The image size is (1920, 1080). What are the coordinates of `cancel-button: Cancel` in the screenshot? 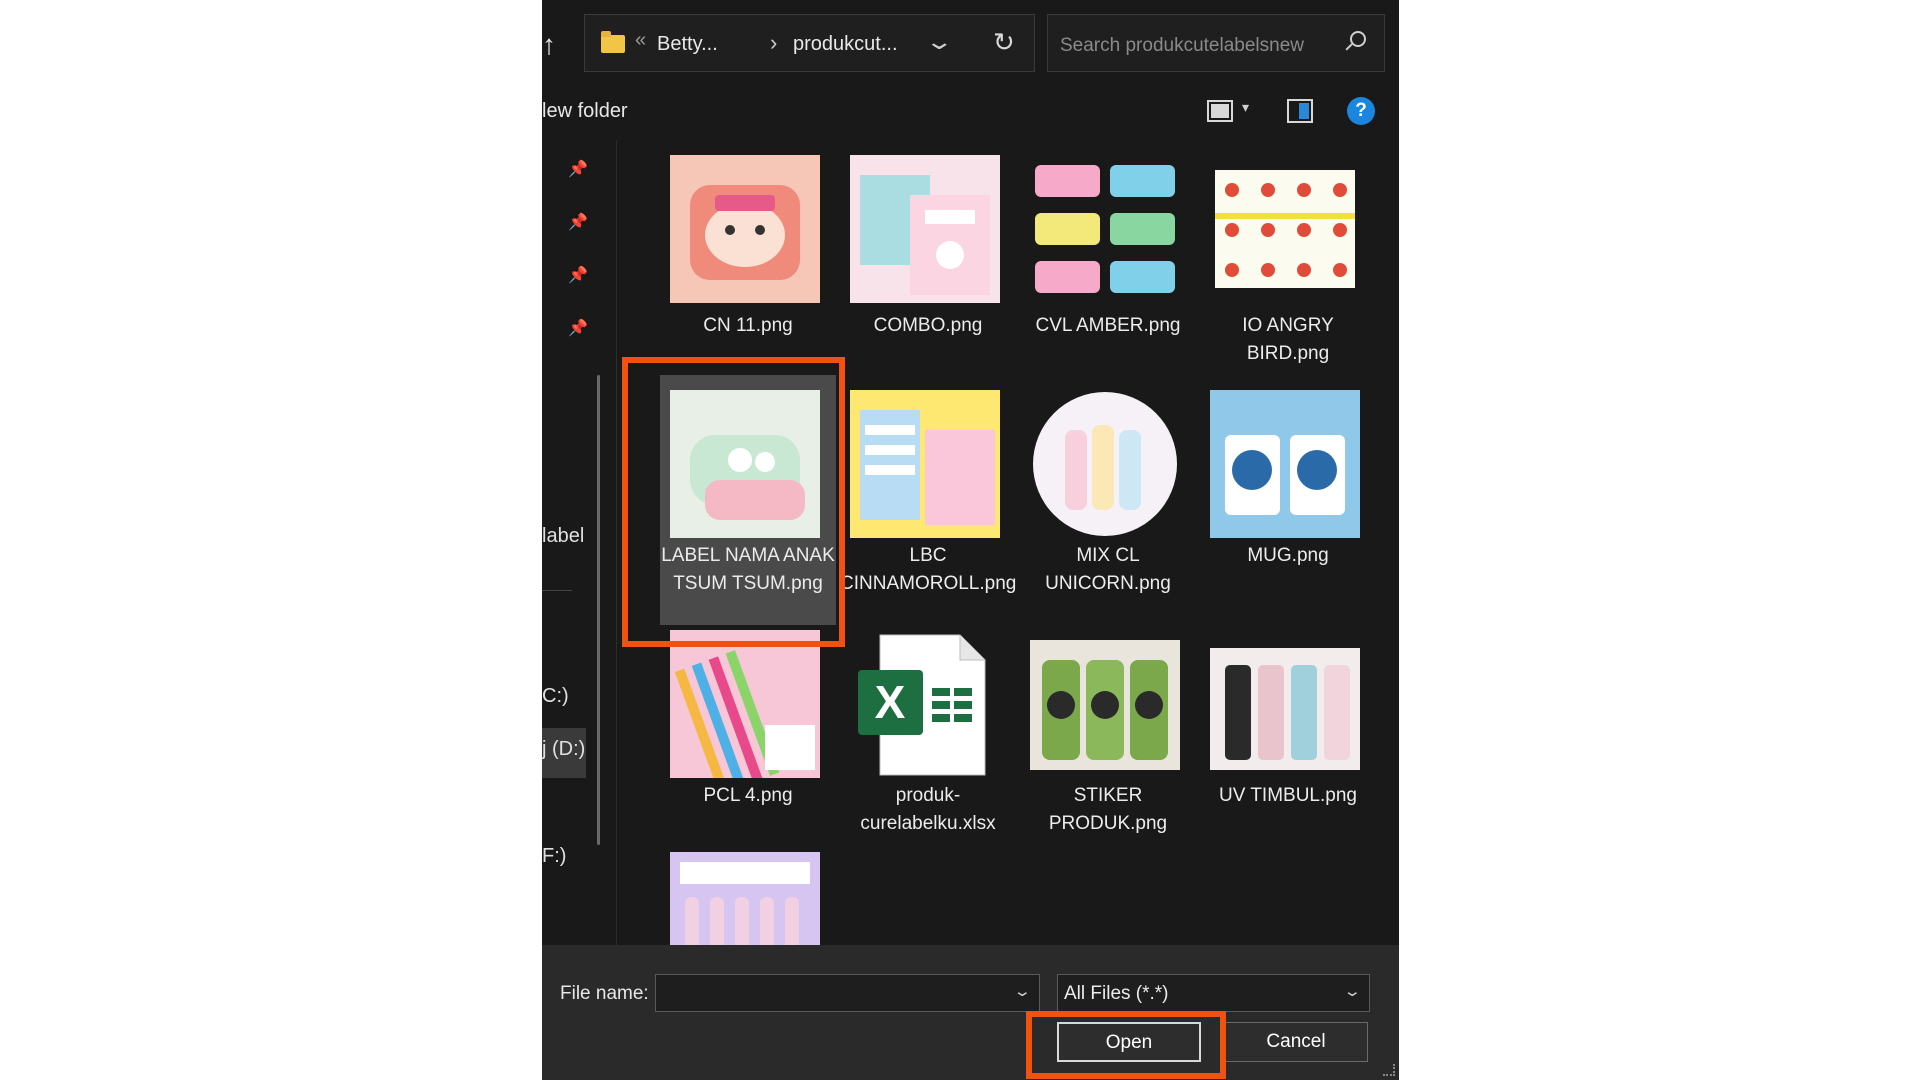 It's located at (1296, 1042).